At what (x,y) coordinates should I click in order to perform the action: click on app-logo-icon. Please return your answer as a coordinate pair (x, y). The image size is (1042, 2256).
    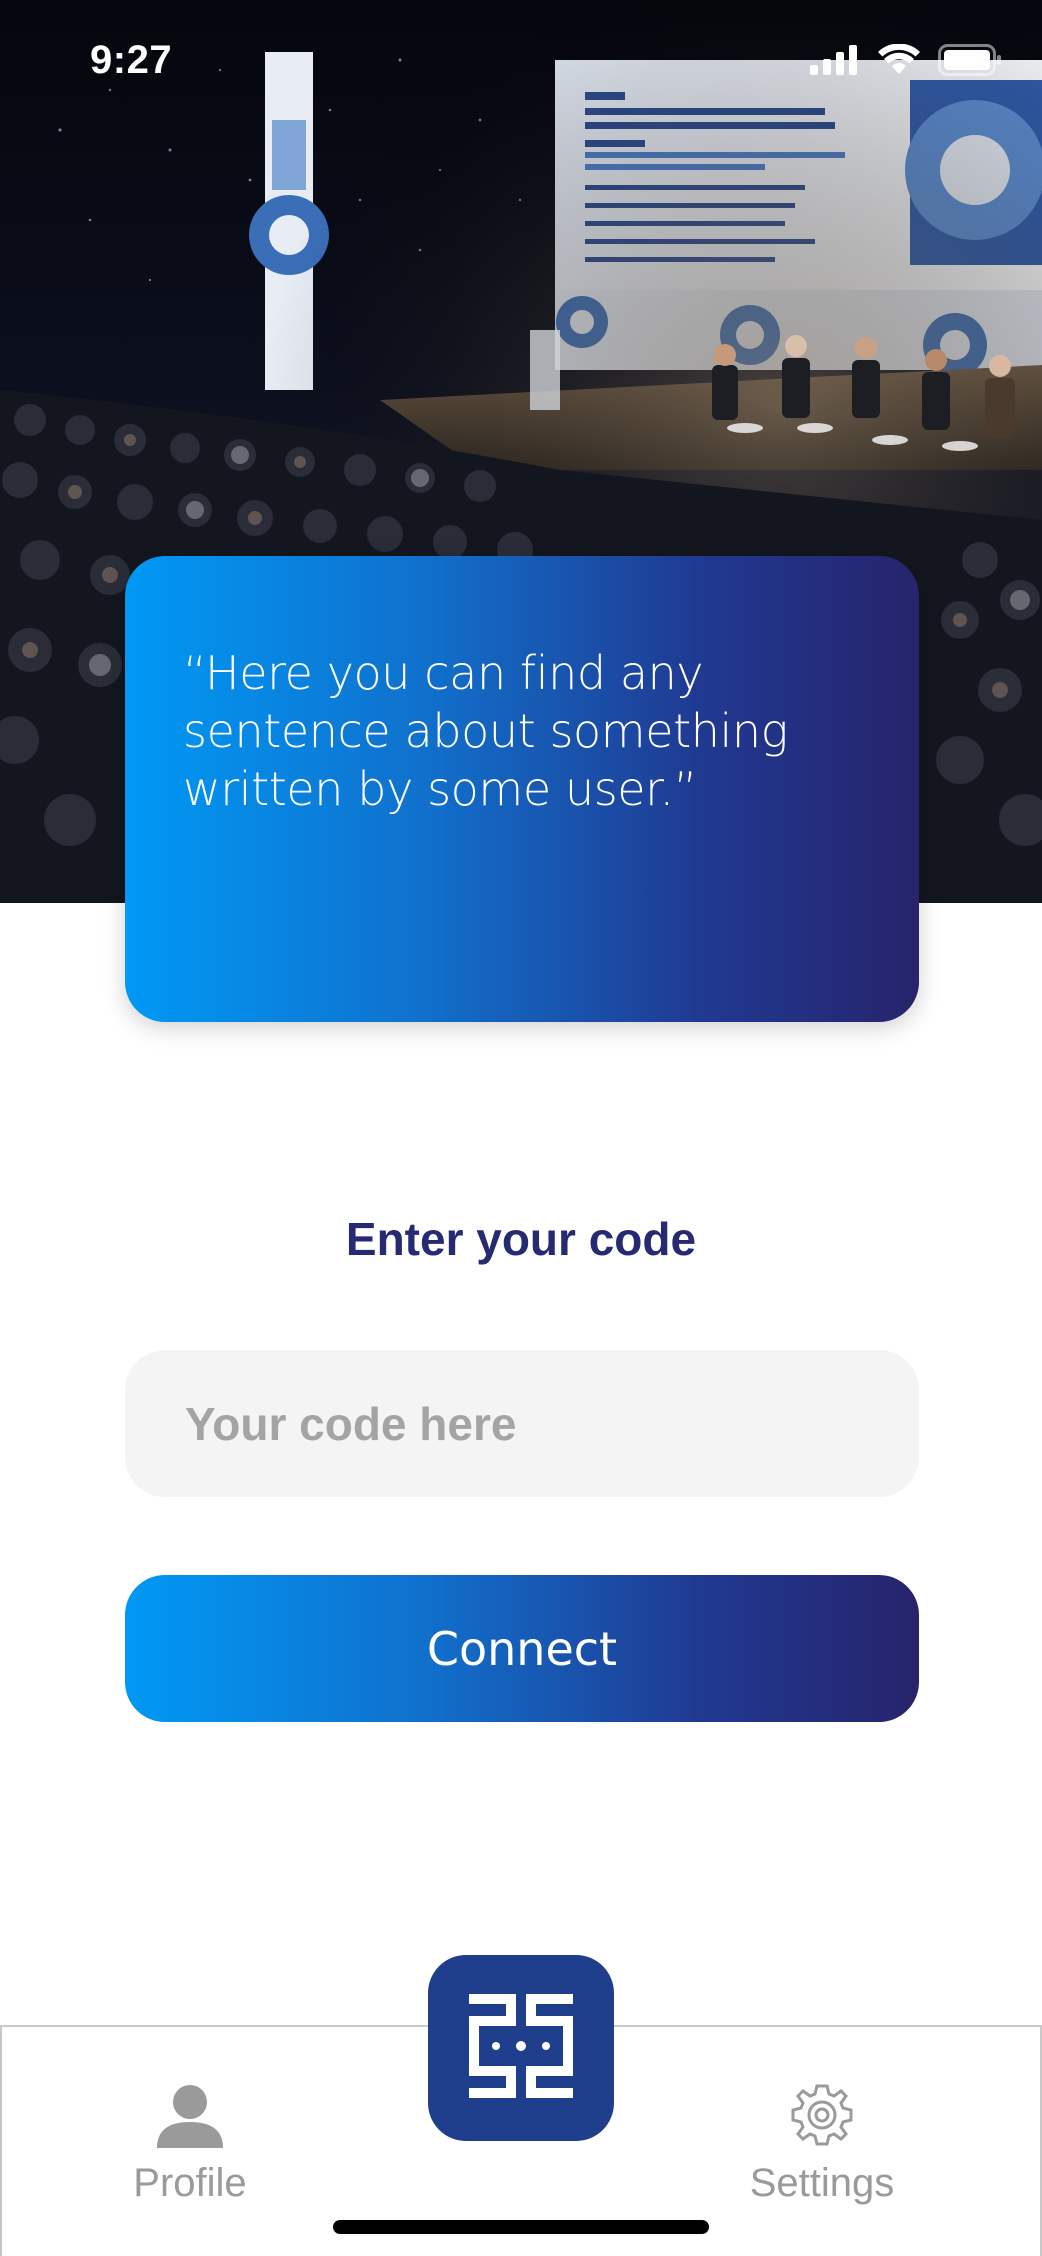
    Looking at the image, I should click on (521, 2048).